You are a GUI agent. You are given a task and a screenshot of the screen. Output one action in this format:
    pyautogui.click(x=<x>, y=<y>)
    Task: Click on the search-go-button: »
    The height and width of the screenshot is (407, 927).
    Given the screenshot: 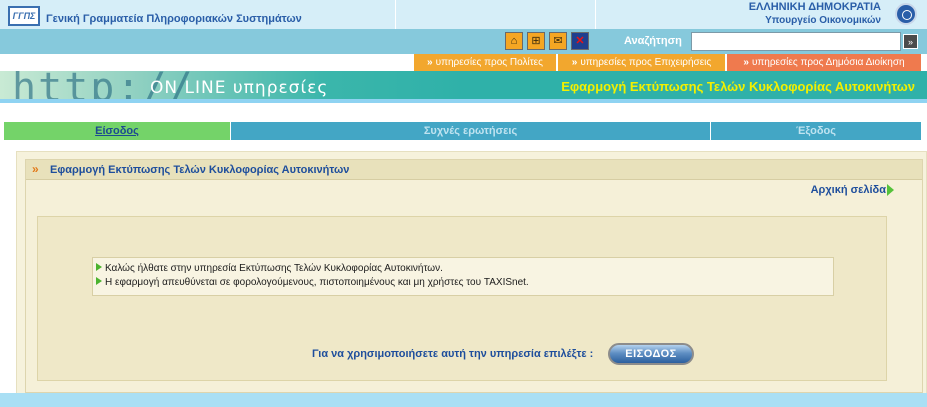 What is the action you would take?
    pyautogui.click(x=910, y=41)
    